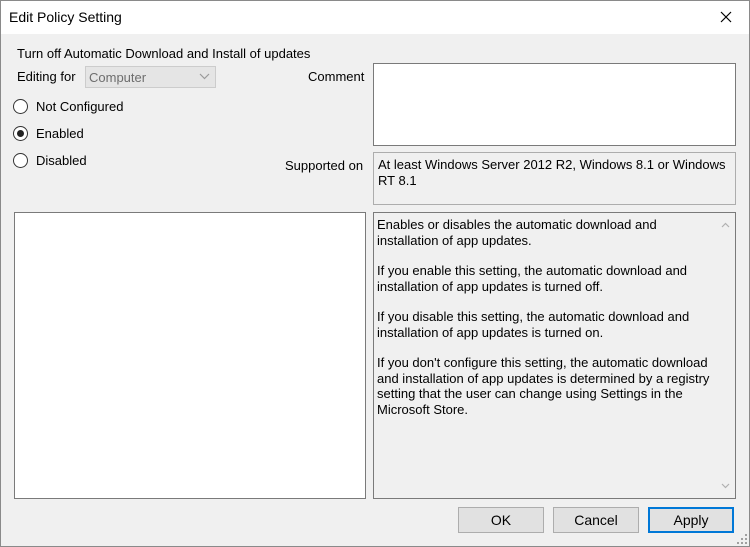 Image resolution: width=750 pixels, height=547 pixels. What do you see at coordinates (118, 77) in the screenshot?
I see `editing-for-value: Computer` at bounding box center [118, 77].